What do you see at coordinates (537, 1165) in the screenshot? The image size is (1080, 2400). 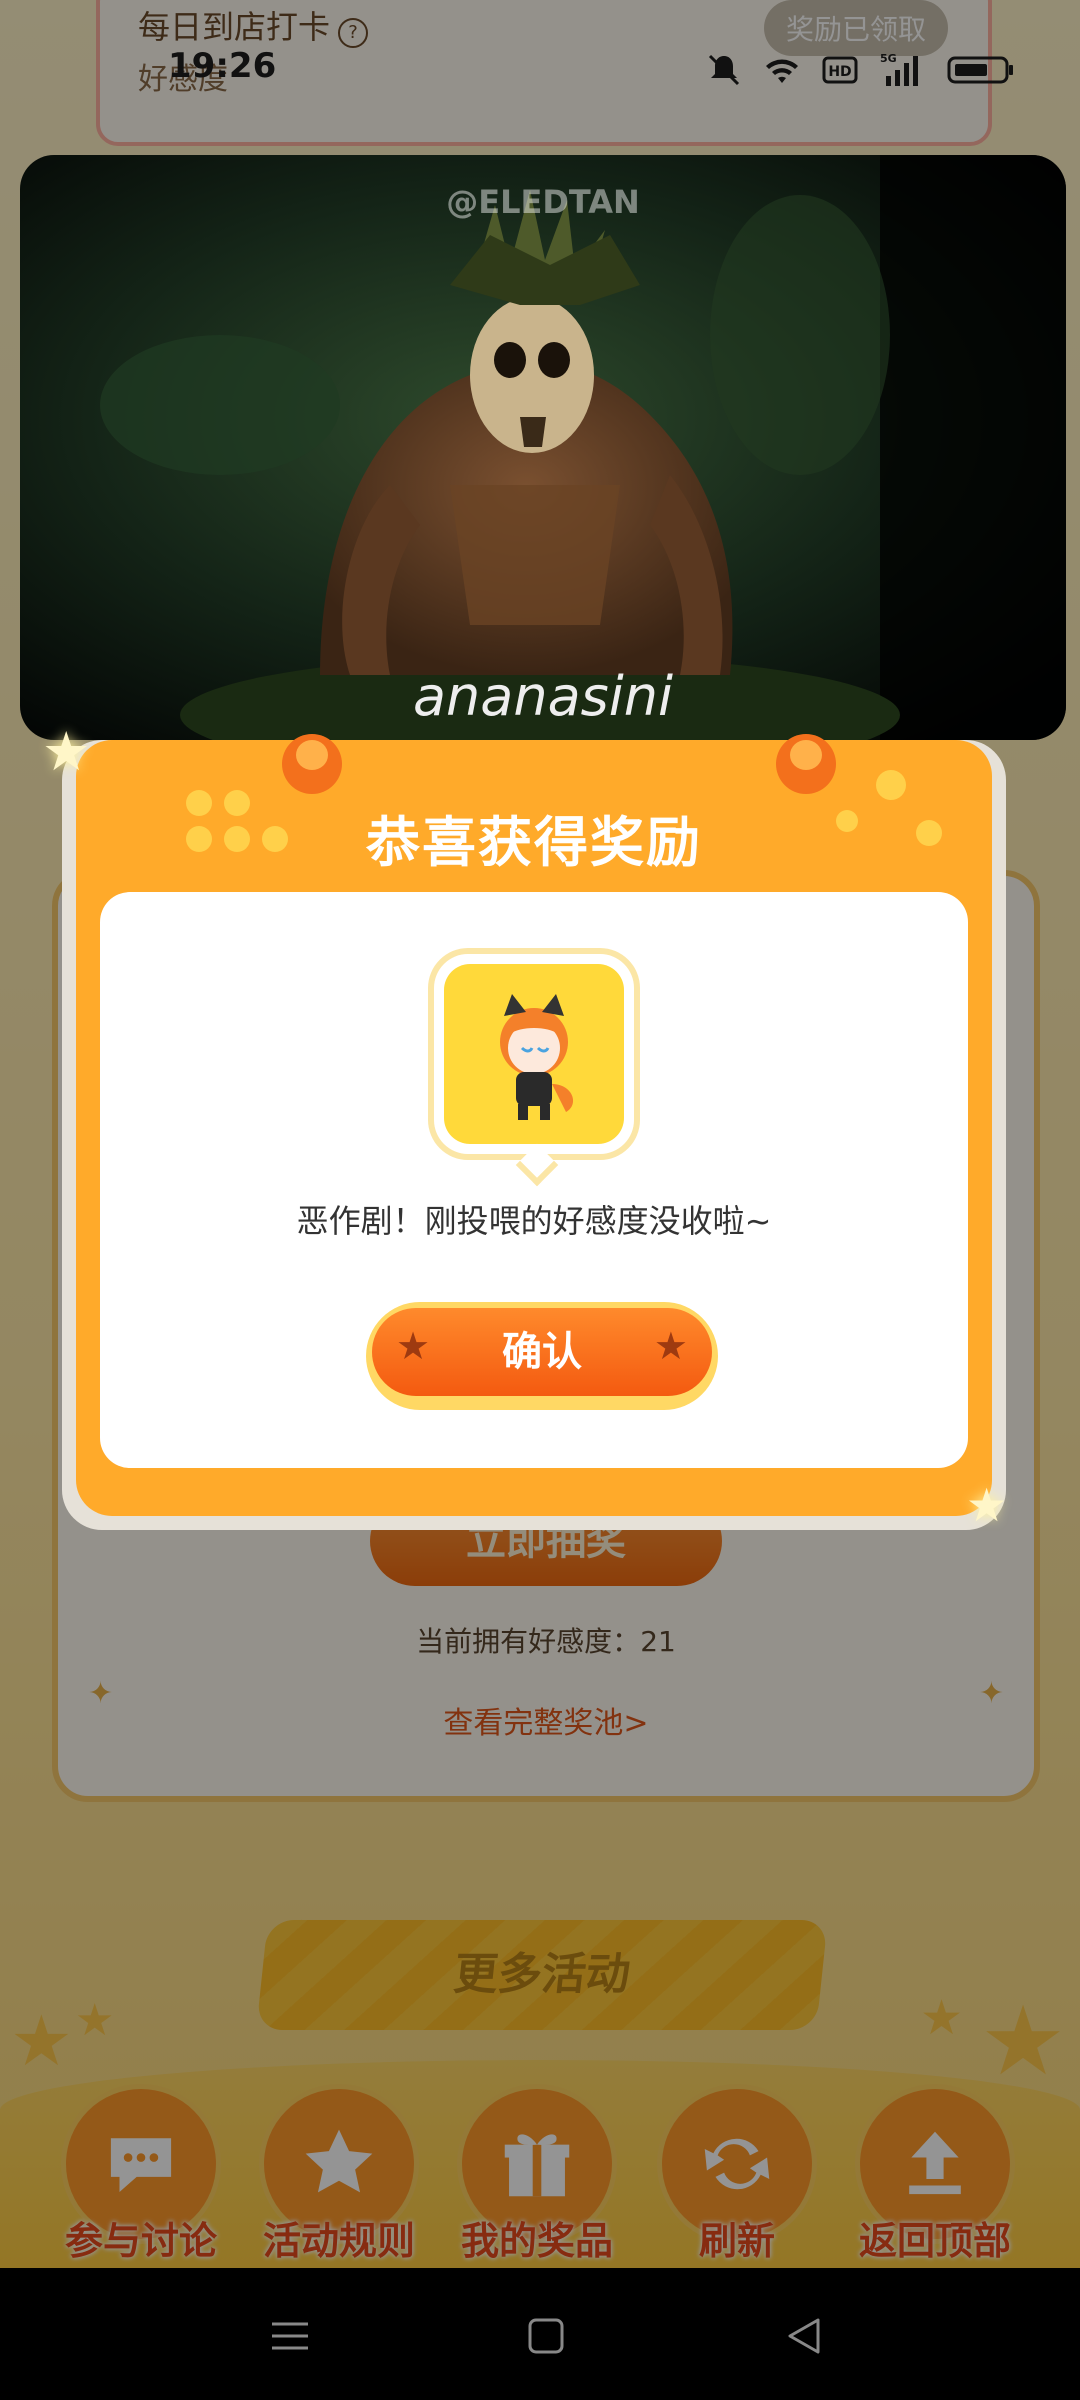 I see `reward-icon-tail` at bounding box center [537, 1165].